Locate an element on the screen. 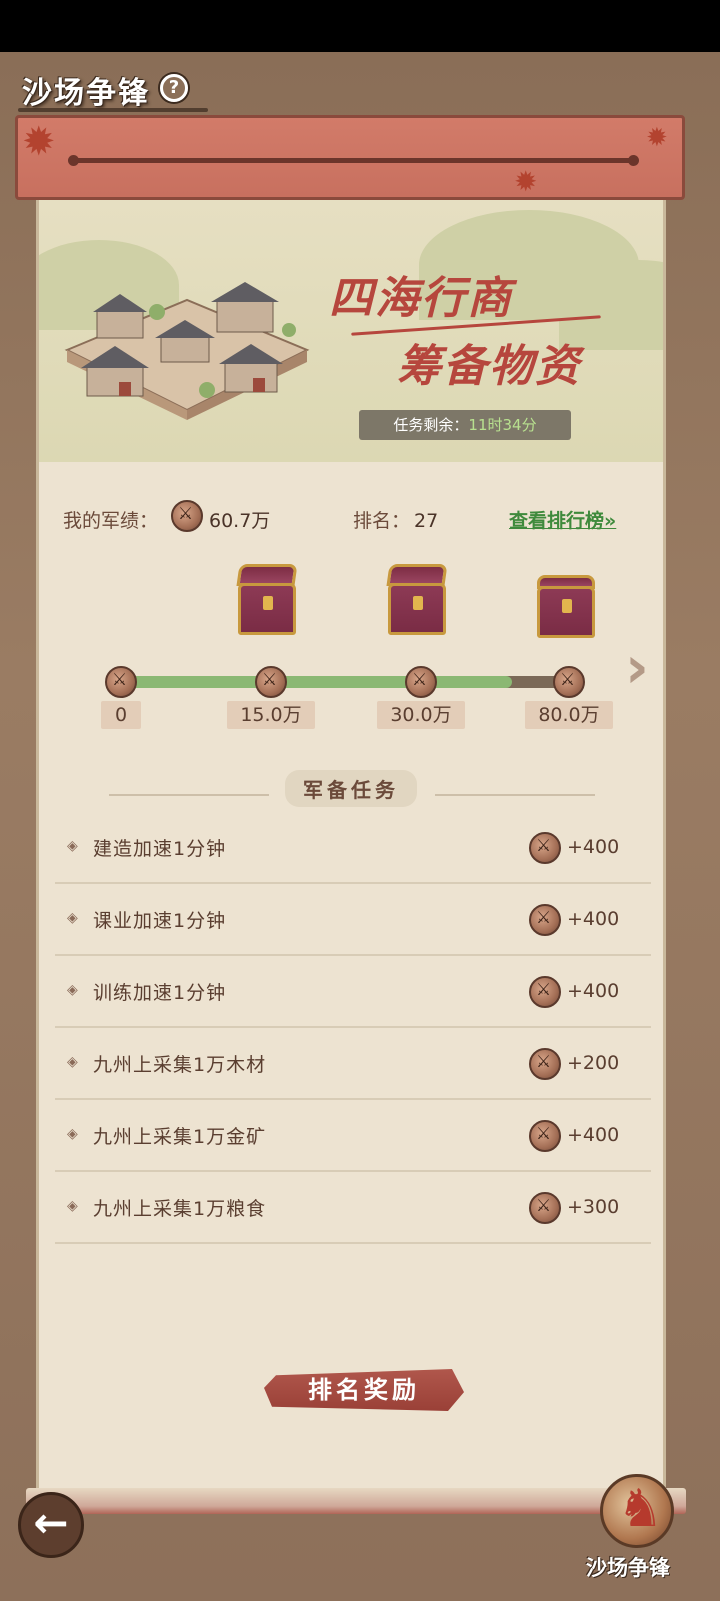  task-row: ◈ 九州上采集1万粮食 +300 is located at coordinates (353, 1208).